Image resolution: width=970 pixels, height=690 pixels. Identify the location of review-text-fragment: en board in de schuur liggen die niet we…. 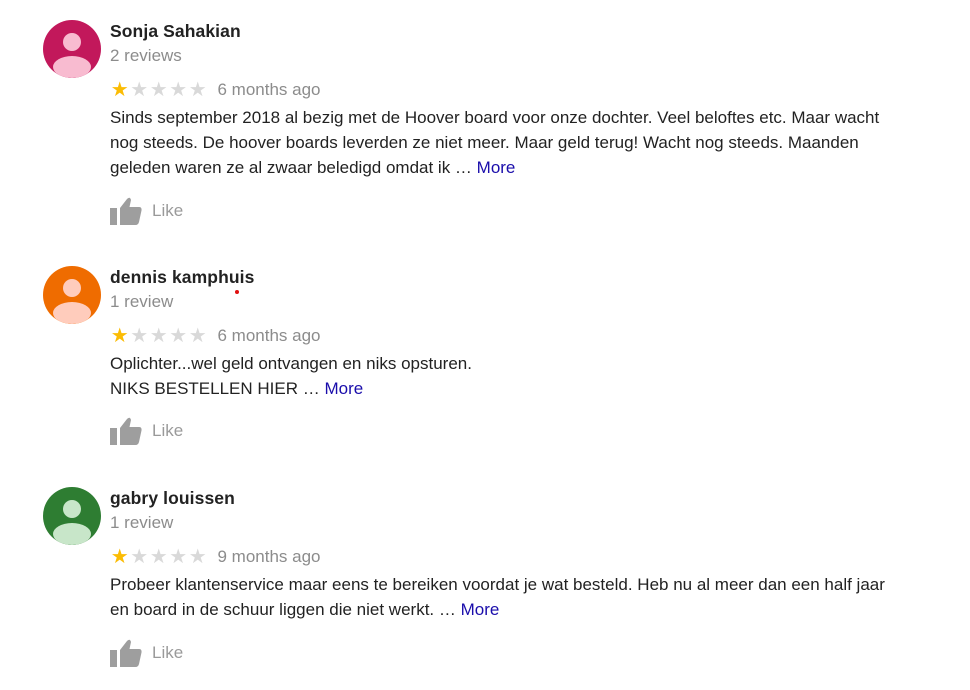
(285, 609).